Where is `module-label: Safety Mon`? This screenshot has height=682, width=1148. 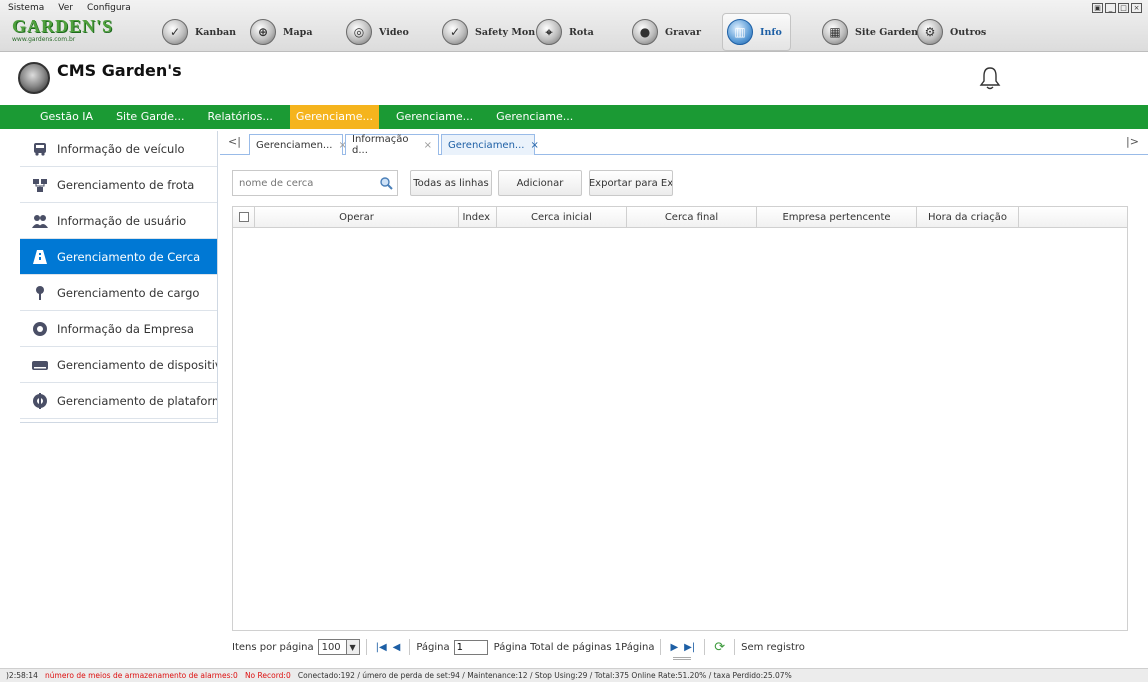 module-label: Safety Mon is located at coordinates (505, 32).